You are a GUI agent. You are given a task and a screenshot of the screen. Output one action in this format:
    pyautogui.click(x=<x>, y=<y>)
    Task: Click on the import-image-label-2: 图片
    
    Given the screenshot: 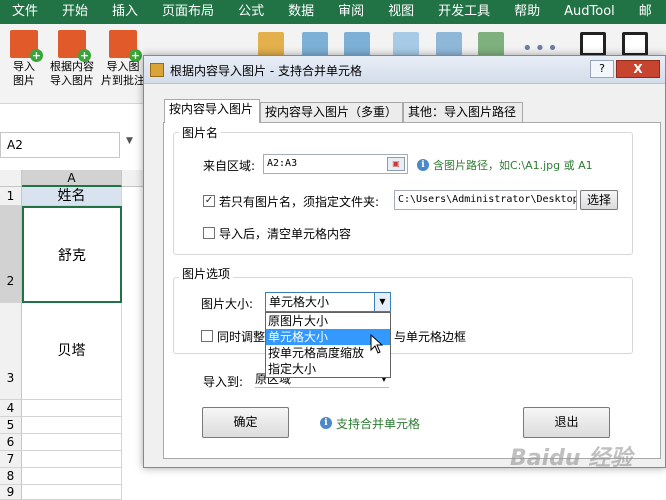 What is the action you would take?
    pyautogui.click(x=24, y=80)
    